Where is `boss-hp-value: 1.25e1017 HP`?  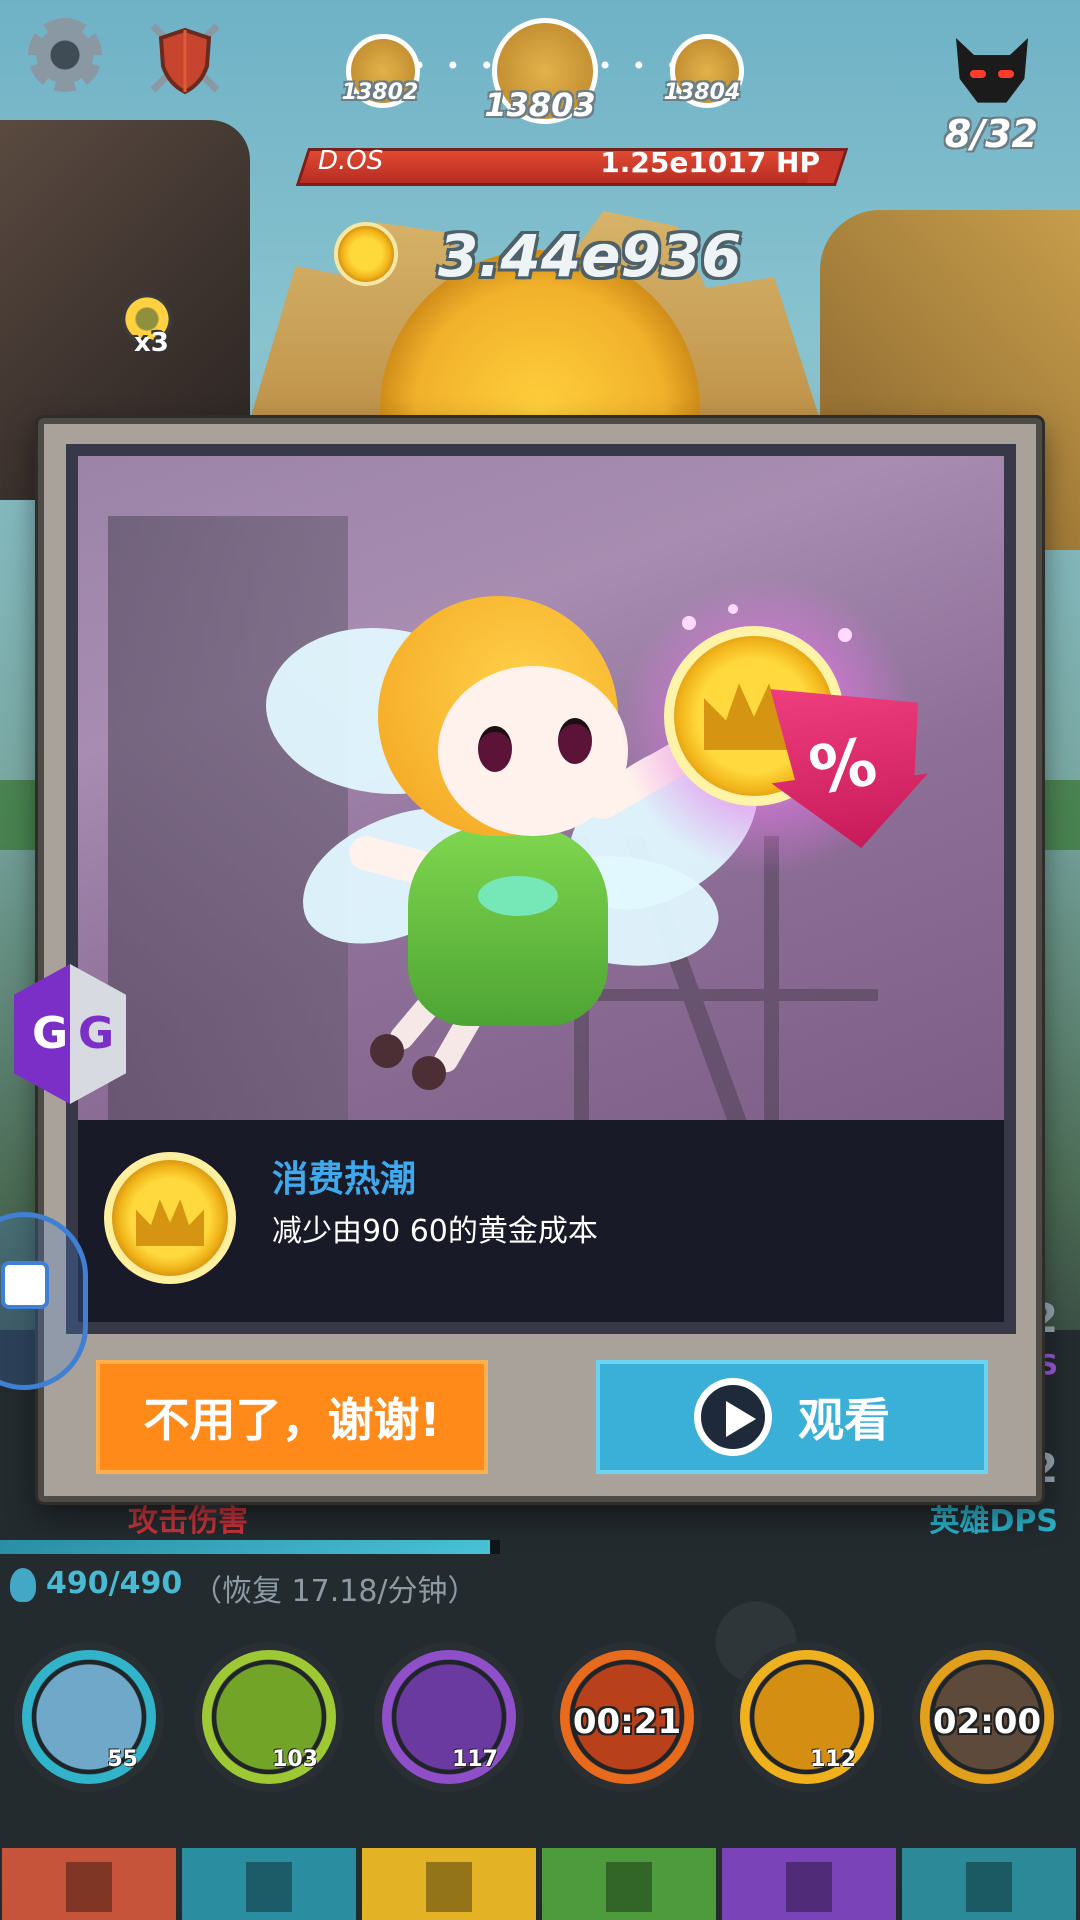 boss-hp-value: 1.25e1017 HP is located at coordinates (710, 162).